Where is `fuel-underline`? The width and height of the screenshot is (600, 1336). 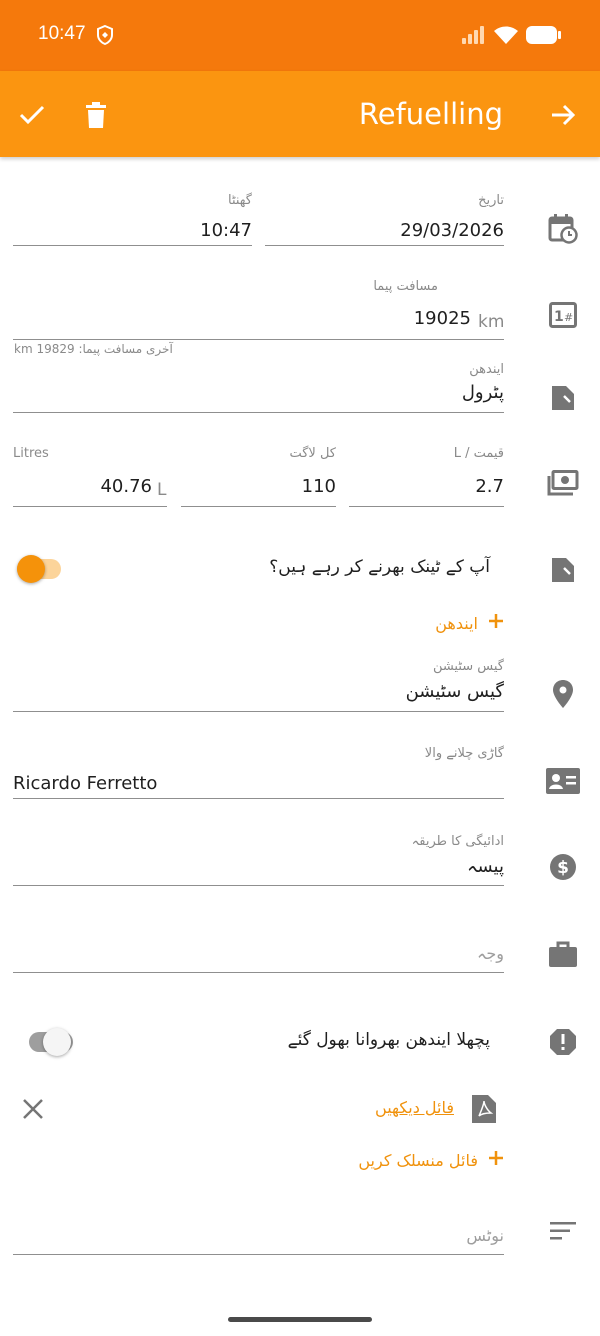
fuel-underline is located at coordinates (258, 412).